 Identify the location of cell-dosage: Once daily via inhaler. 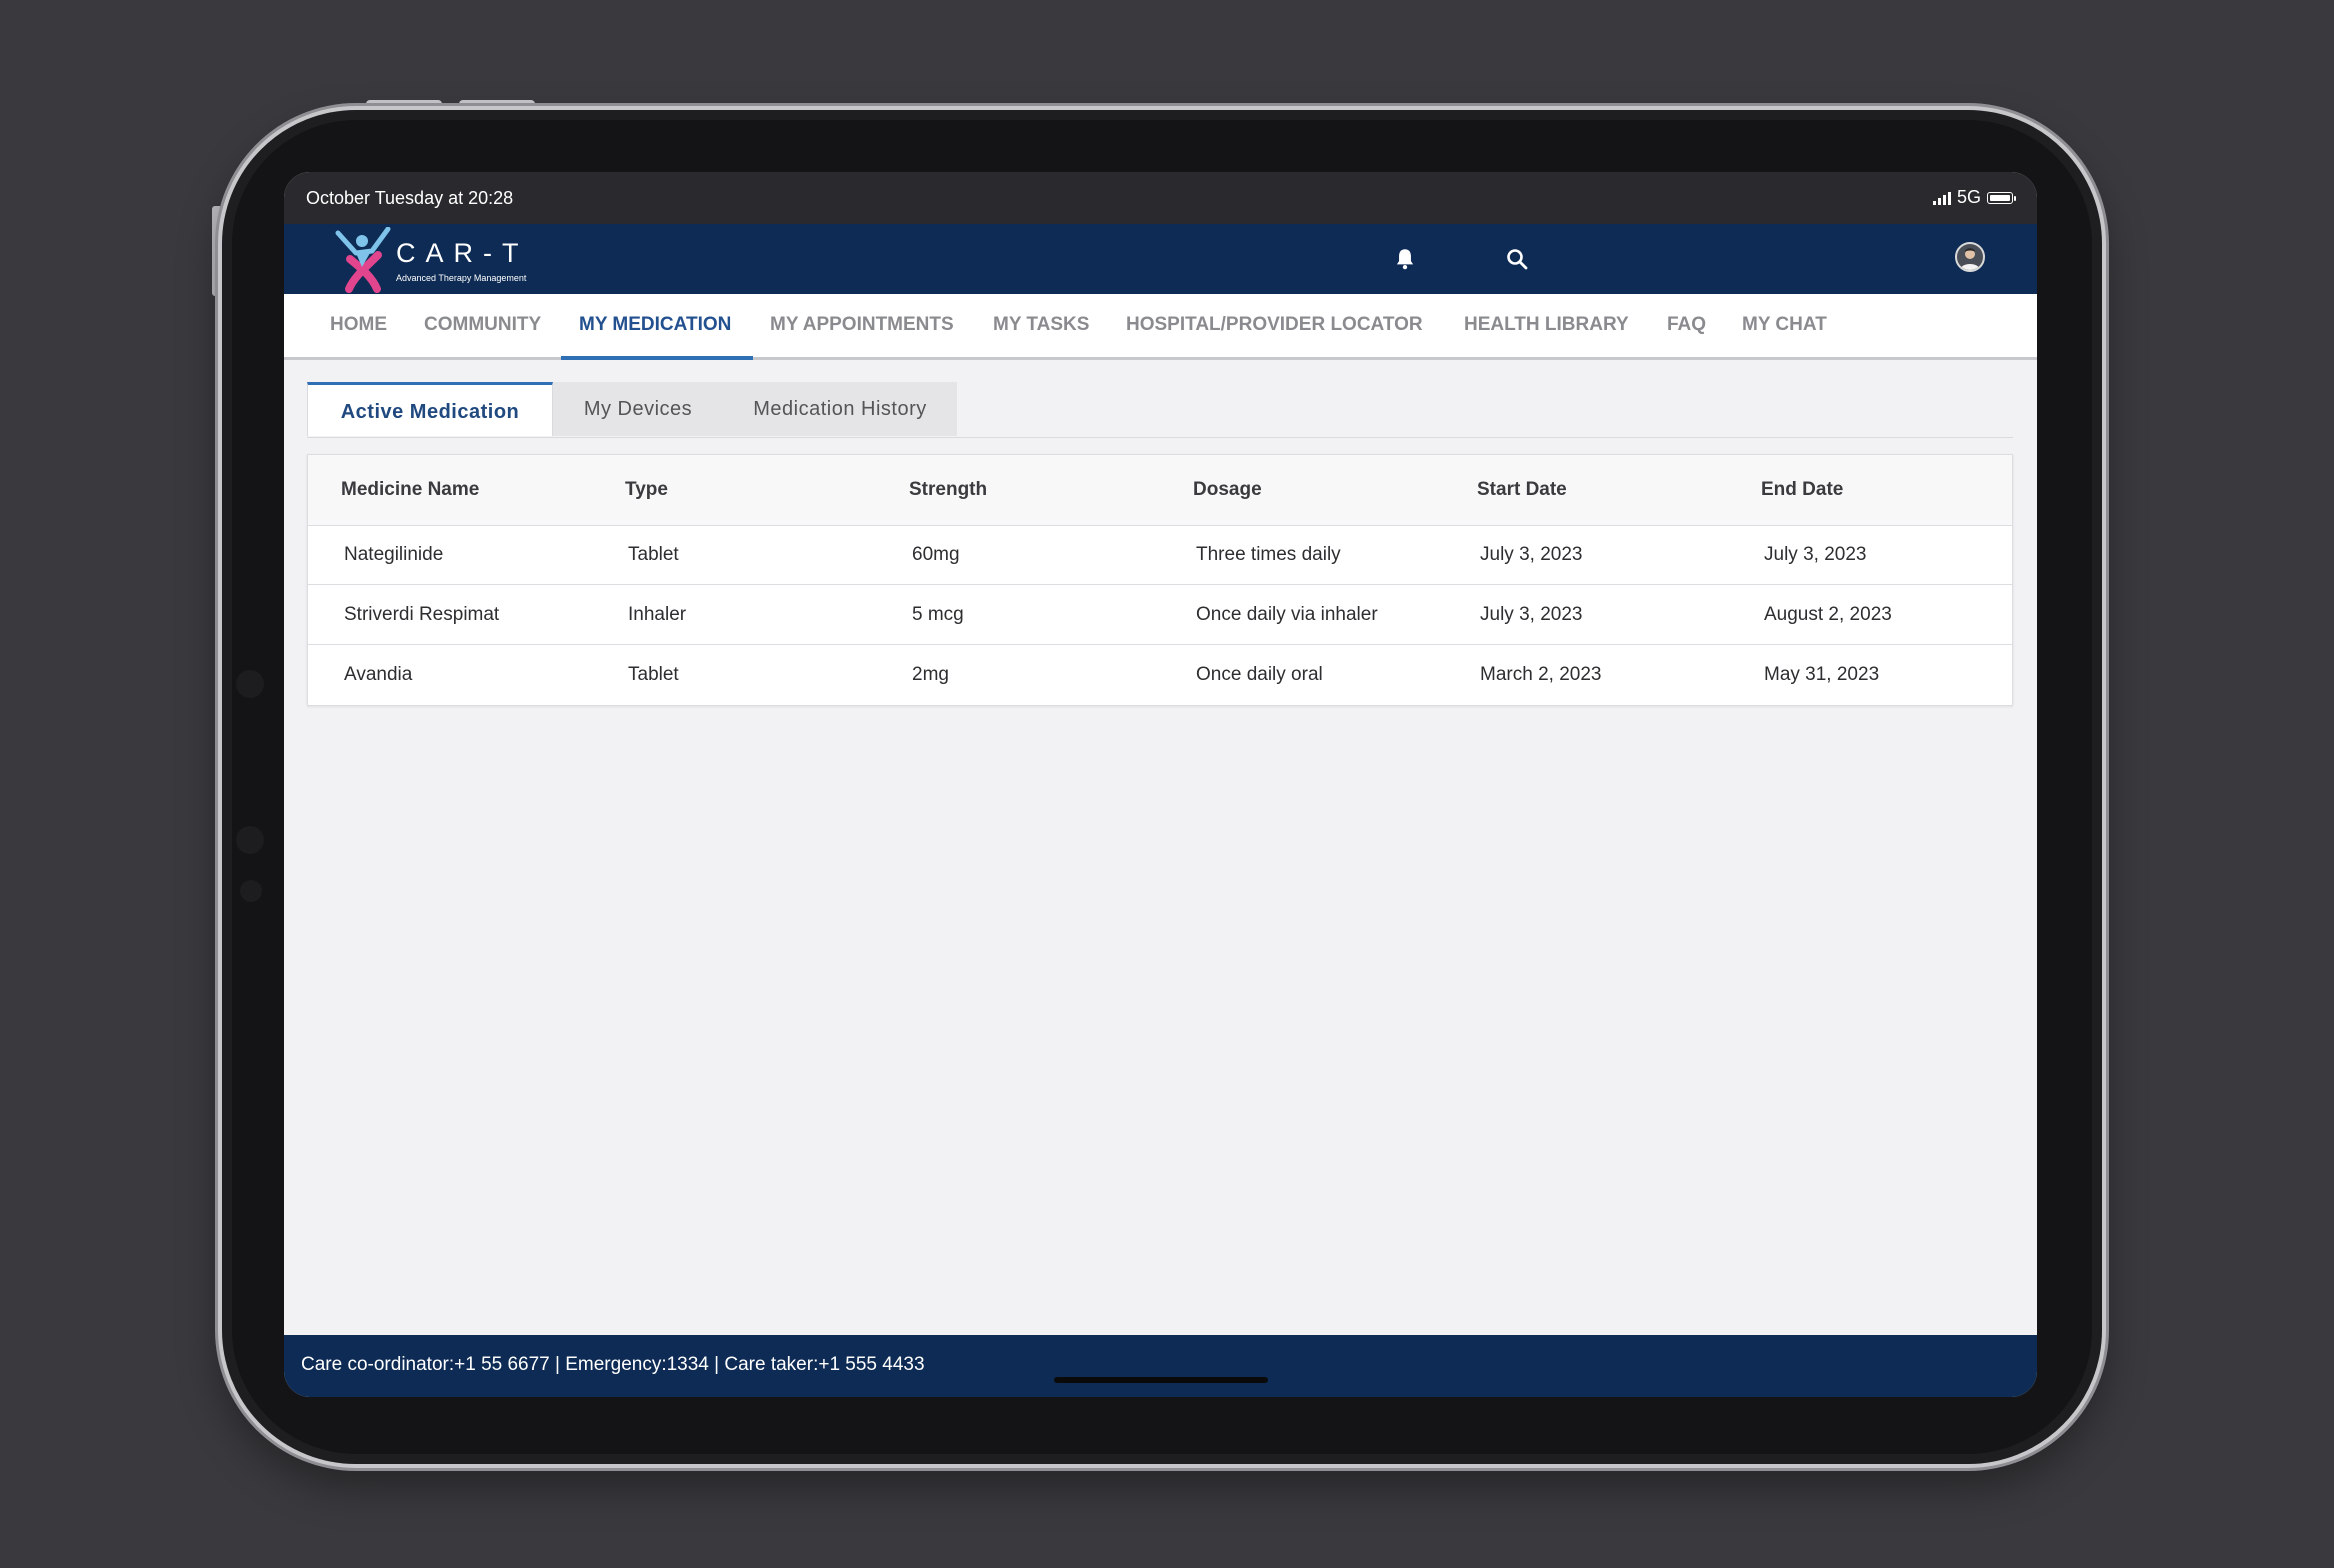
(1287, 614).